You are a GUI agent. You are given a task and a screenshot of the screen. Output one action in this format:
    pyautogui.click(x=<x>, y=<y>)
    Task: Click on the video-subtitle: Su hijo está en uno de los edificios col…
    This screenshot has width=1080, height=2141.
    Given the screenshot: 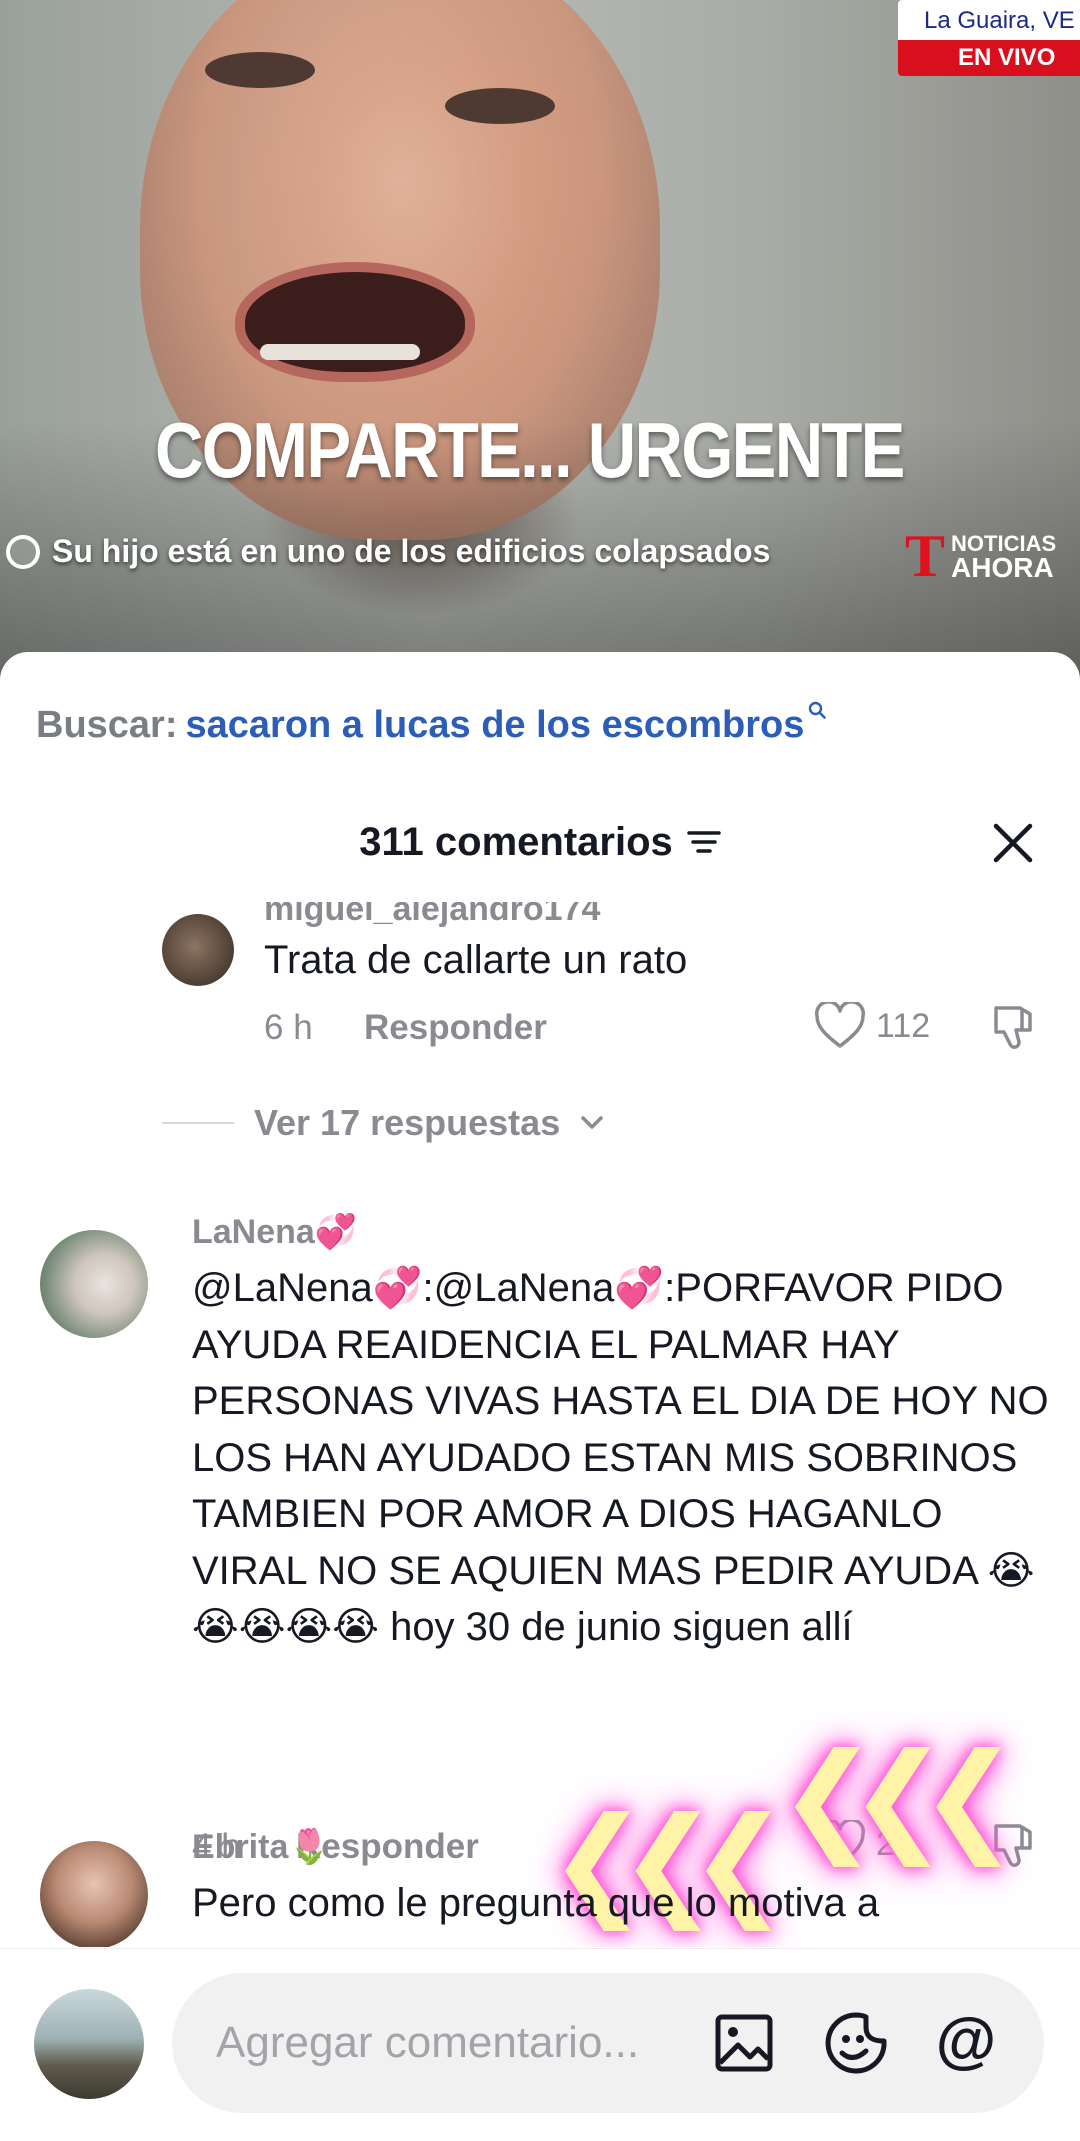 What is the action you would take?
    pyautogui.click(x=411, y=551)
    